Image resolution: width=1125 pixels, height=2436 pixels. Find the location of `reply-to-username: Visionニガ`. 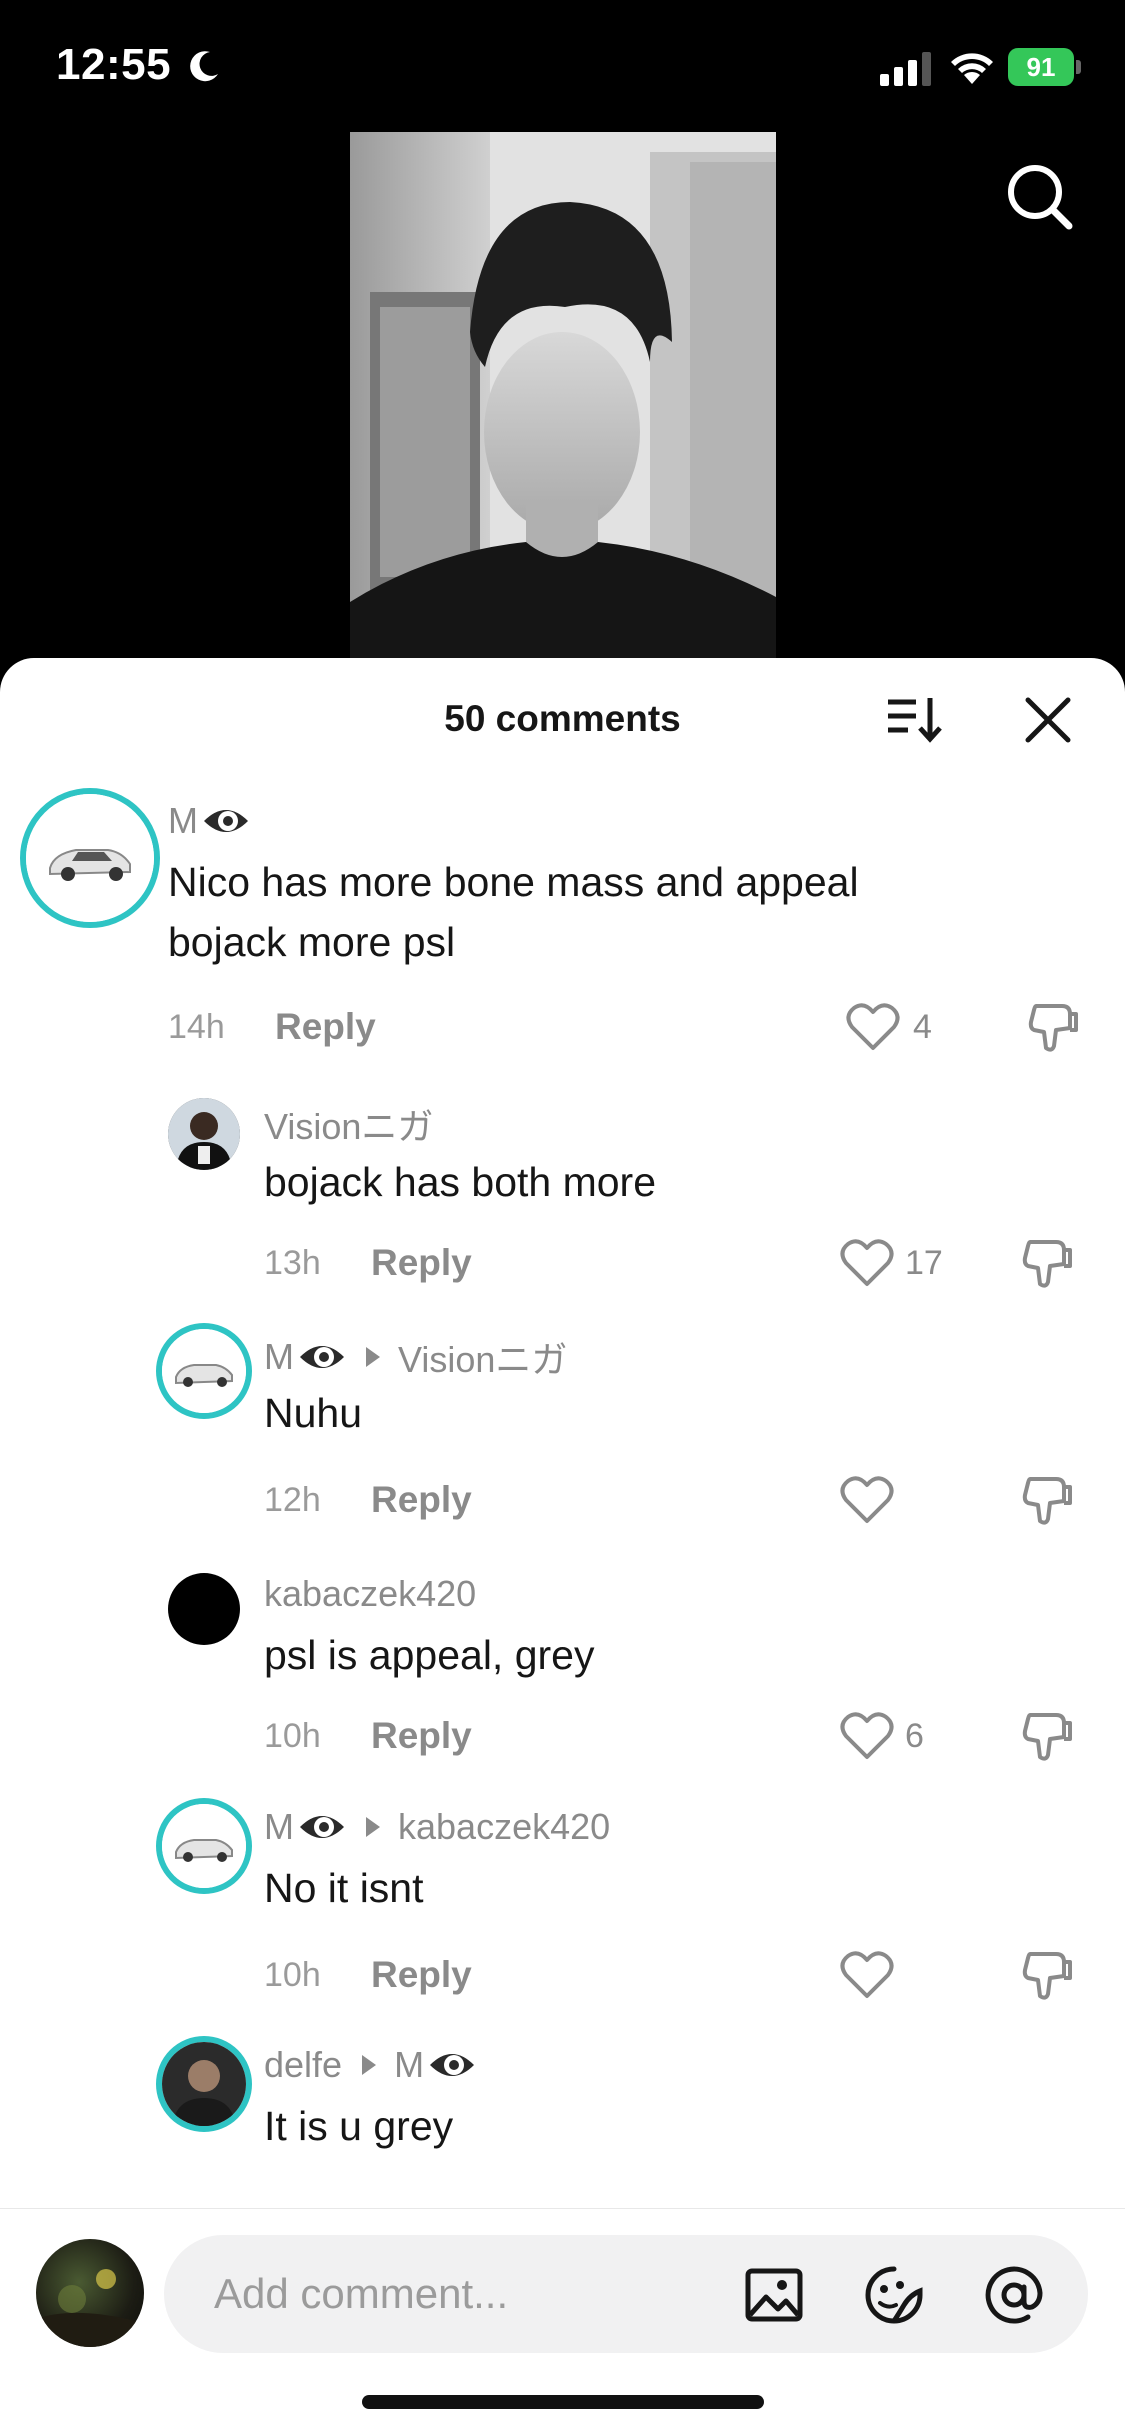

reply-to-username: Visionニガ is located at coordinates (482, 1357).